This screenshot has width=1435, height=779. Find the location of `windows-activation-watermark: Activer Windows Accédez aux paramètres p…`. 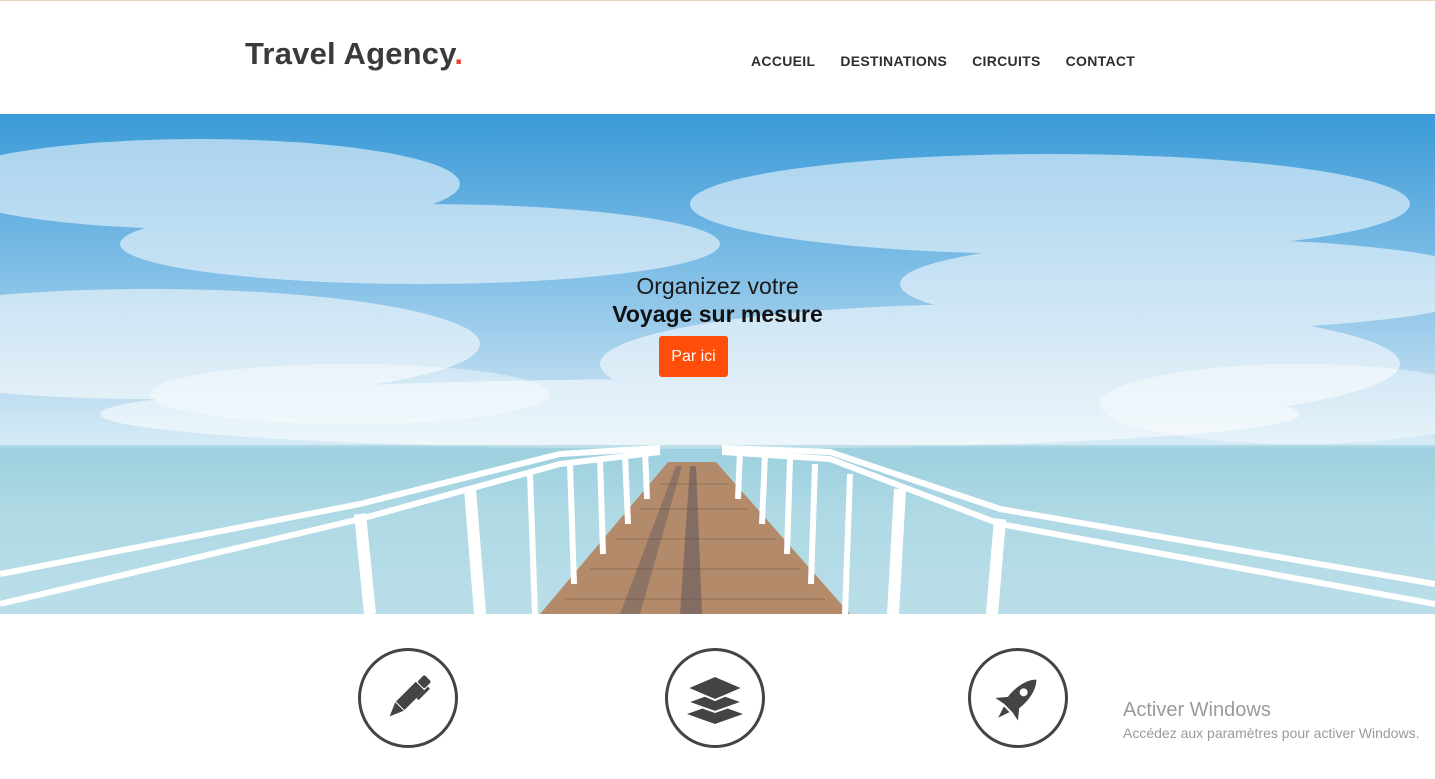

windows-activation-watermark: Activer Windows Accédez aux paramètres p… is located at coordinates (1271, 720).